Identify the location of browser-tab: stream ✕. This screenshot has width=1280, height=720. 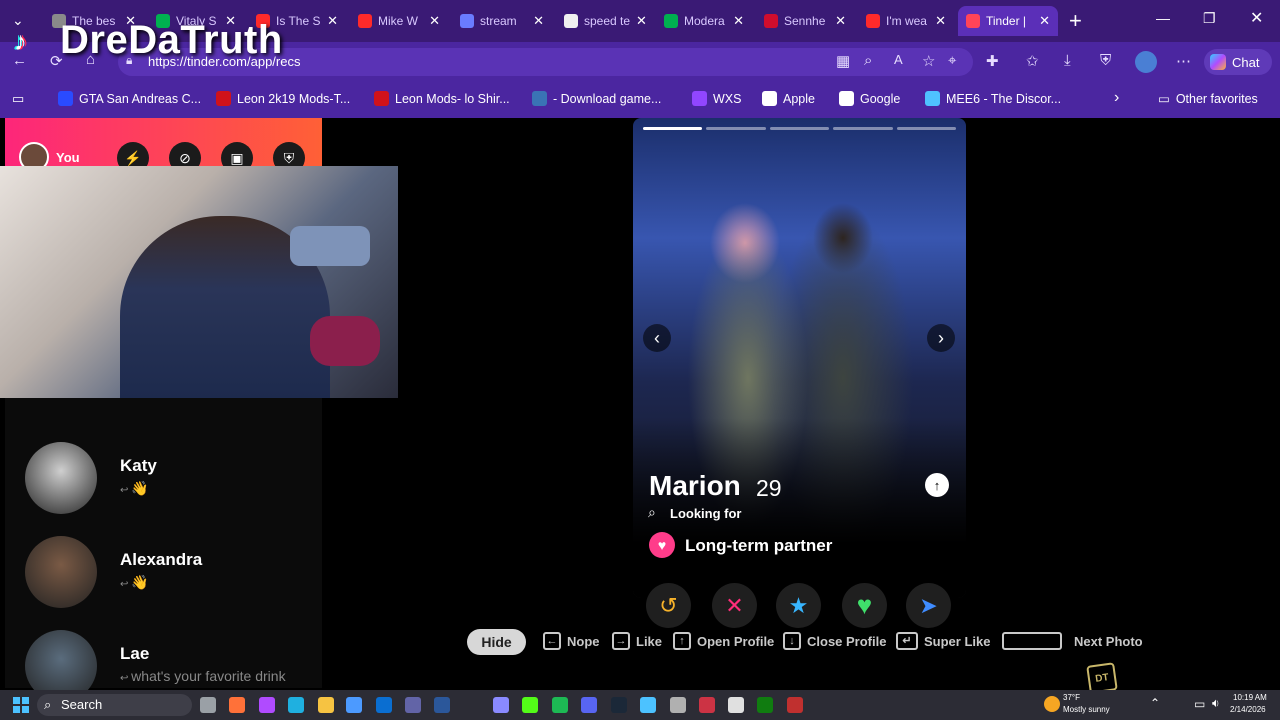
(502, 21).